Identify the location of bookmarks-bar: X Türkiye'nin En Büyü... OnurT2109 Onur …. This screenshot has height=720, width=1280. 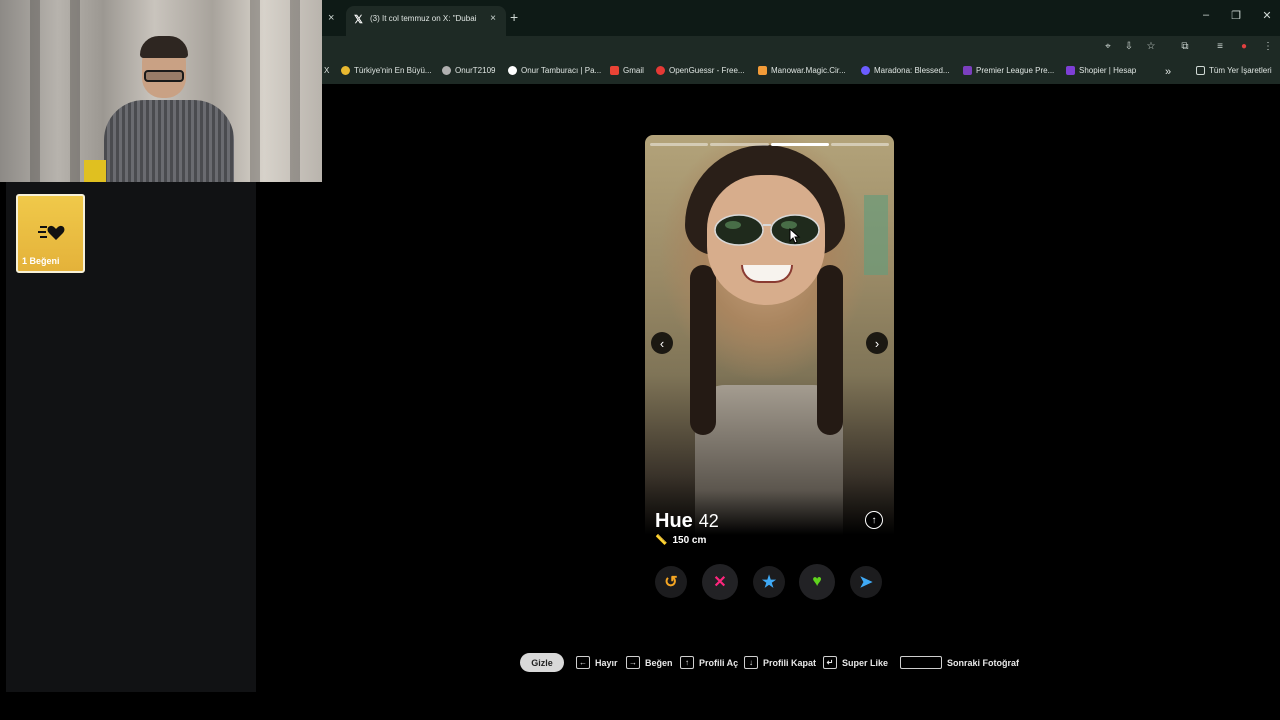
(801, 72).